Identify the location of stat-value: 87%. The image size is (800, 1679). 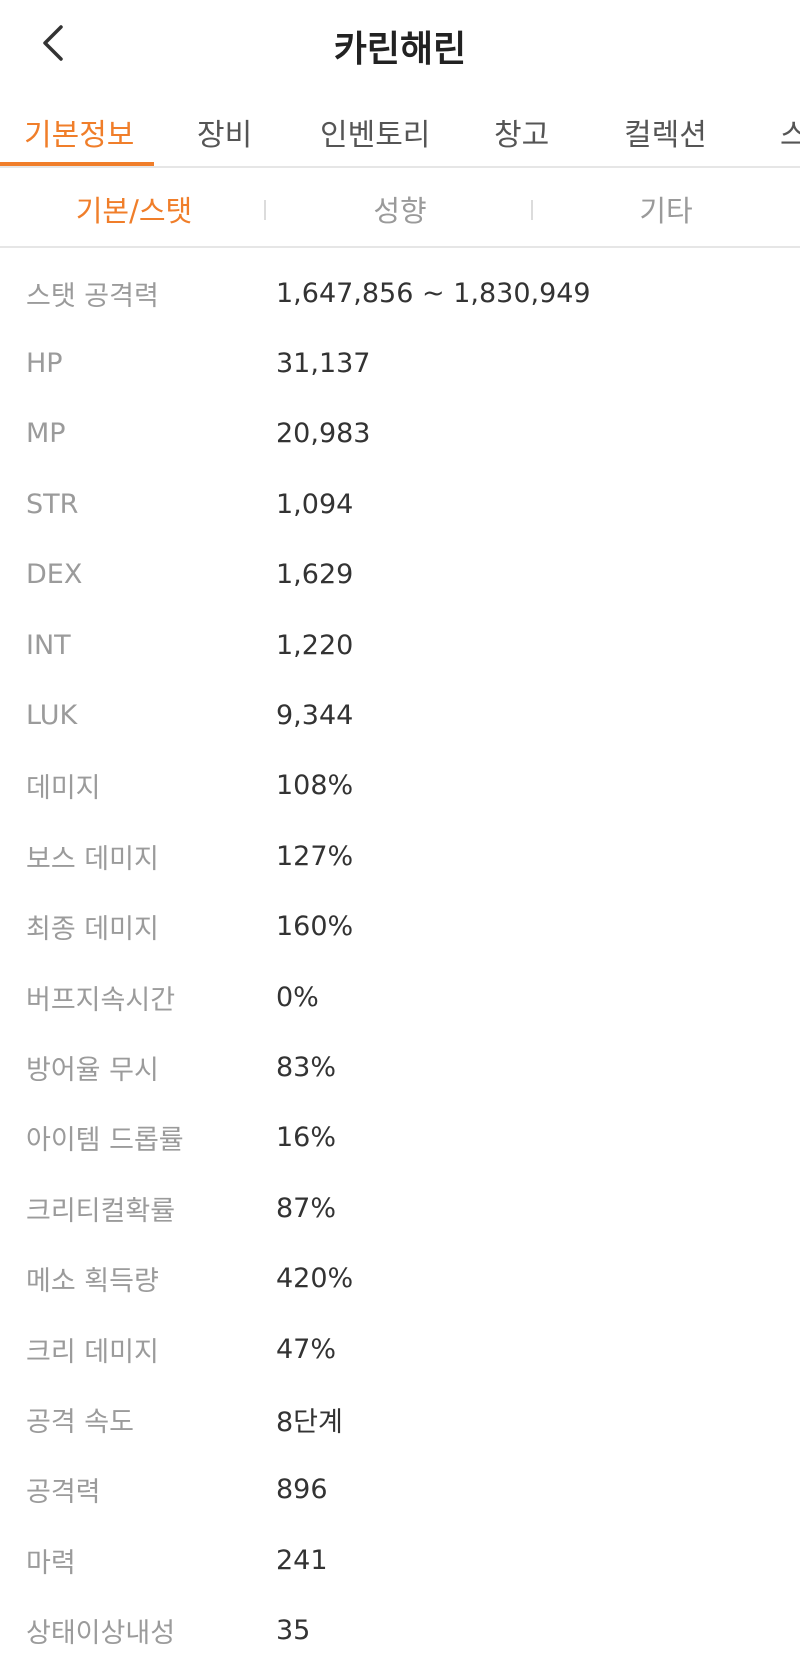
(306, 1208).